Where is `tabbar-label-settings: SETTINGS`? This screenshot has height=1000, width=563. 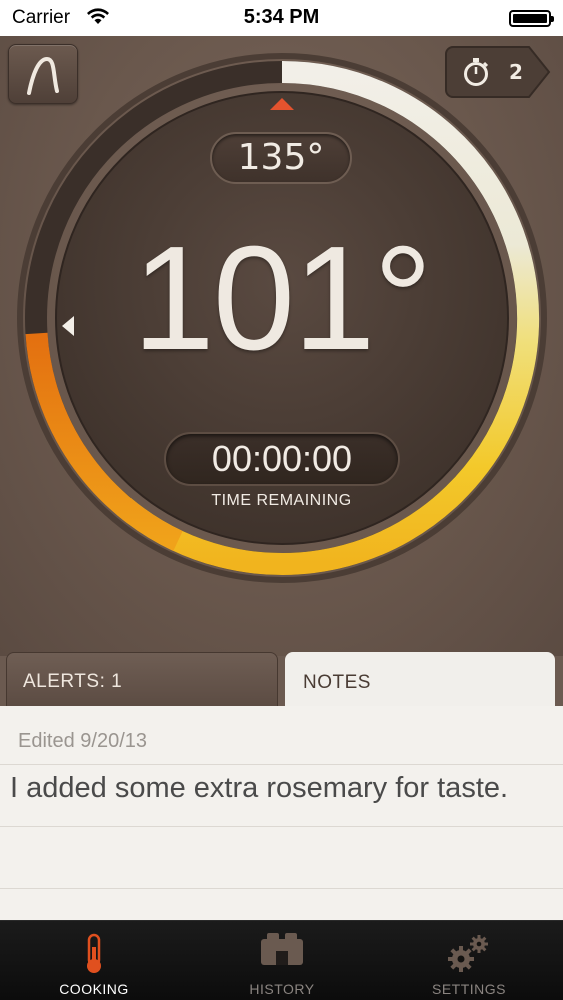
tabbar-label-settings: SETTINGS is located at coordinates (468, 989).